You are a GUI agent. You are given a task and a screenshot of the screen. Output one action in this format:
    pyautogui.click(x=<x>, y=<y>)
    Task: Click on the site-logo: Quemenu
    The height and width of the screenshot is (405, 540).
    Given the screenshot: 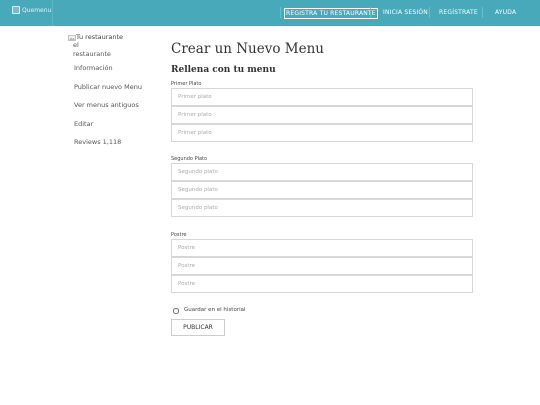 What is the action you would take?
    pyautogui.click(x=31, y=10)
    